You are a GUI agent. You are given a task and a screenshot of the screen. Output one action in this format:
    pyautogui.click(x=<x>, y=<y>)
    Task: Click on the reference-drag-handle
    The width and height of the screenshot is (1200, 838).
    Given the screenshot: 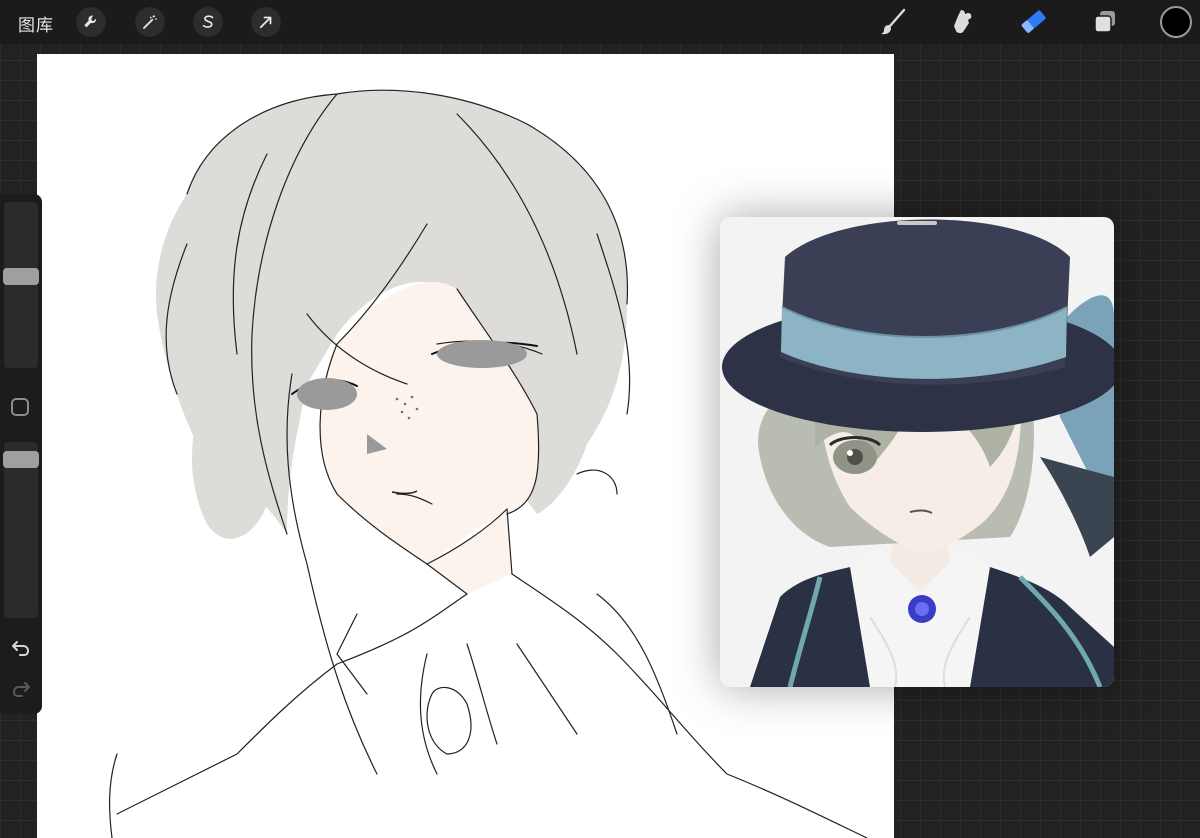 What is the action you would take?
    pyautogui.click(x=917, y=223)
    